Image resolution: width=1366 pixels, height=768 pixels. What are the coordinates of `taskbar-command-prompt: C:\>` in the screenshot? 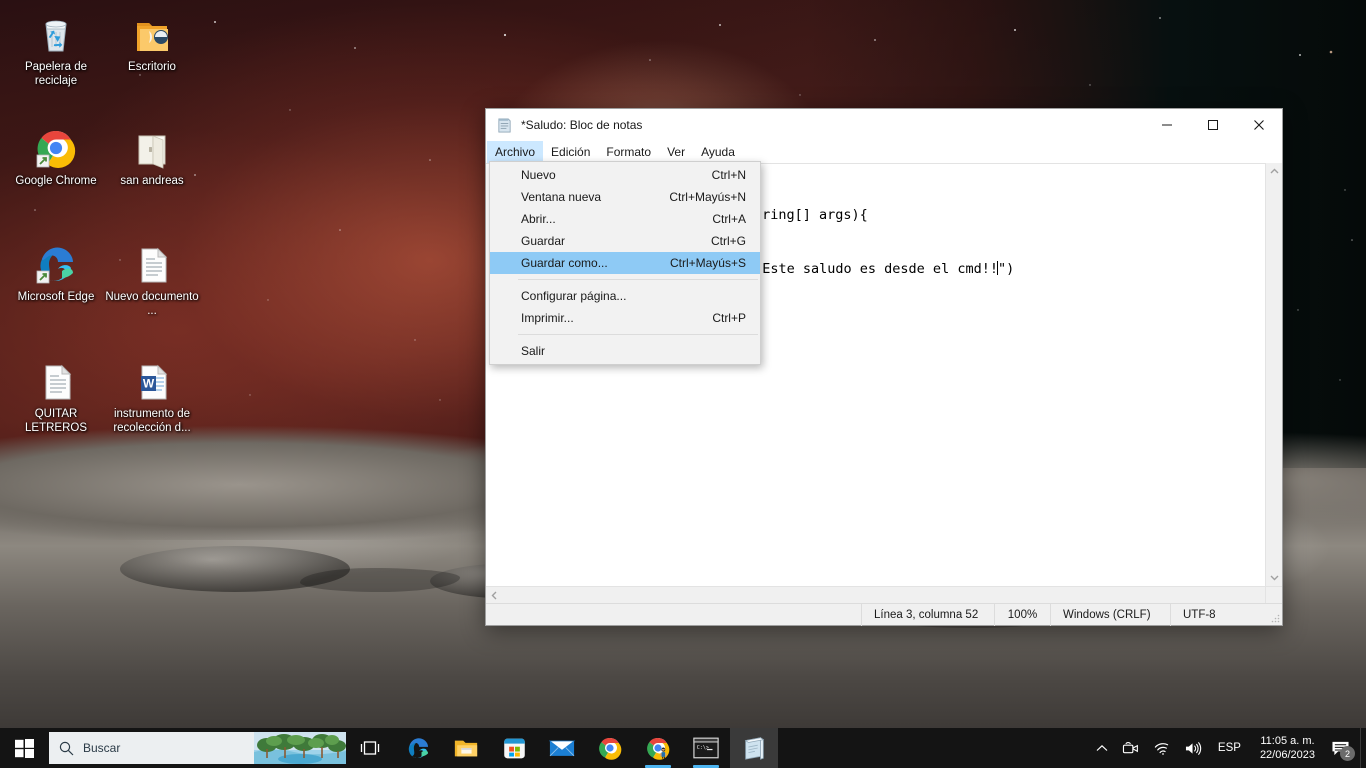 It's located at (706, 748).